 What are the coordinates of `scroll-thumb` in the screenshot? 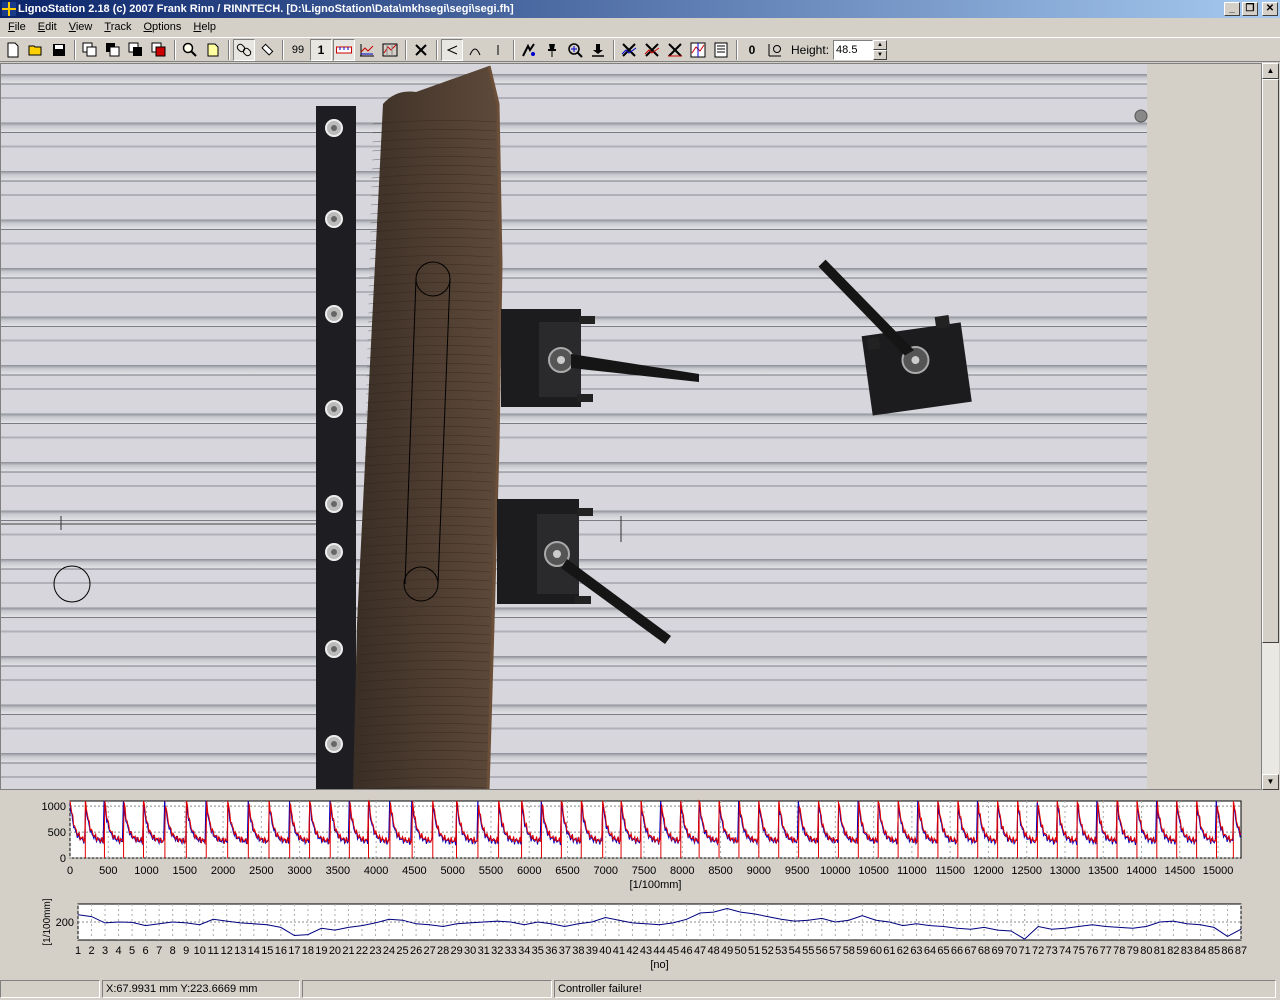 It's located at (1270, 361).